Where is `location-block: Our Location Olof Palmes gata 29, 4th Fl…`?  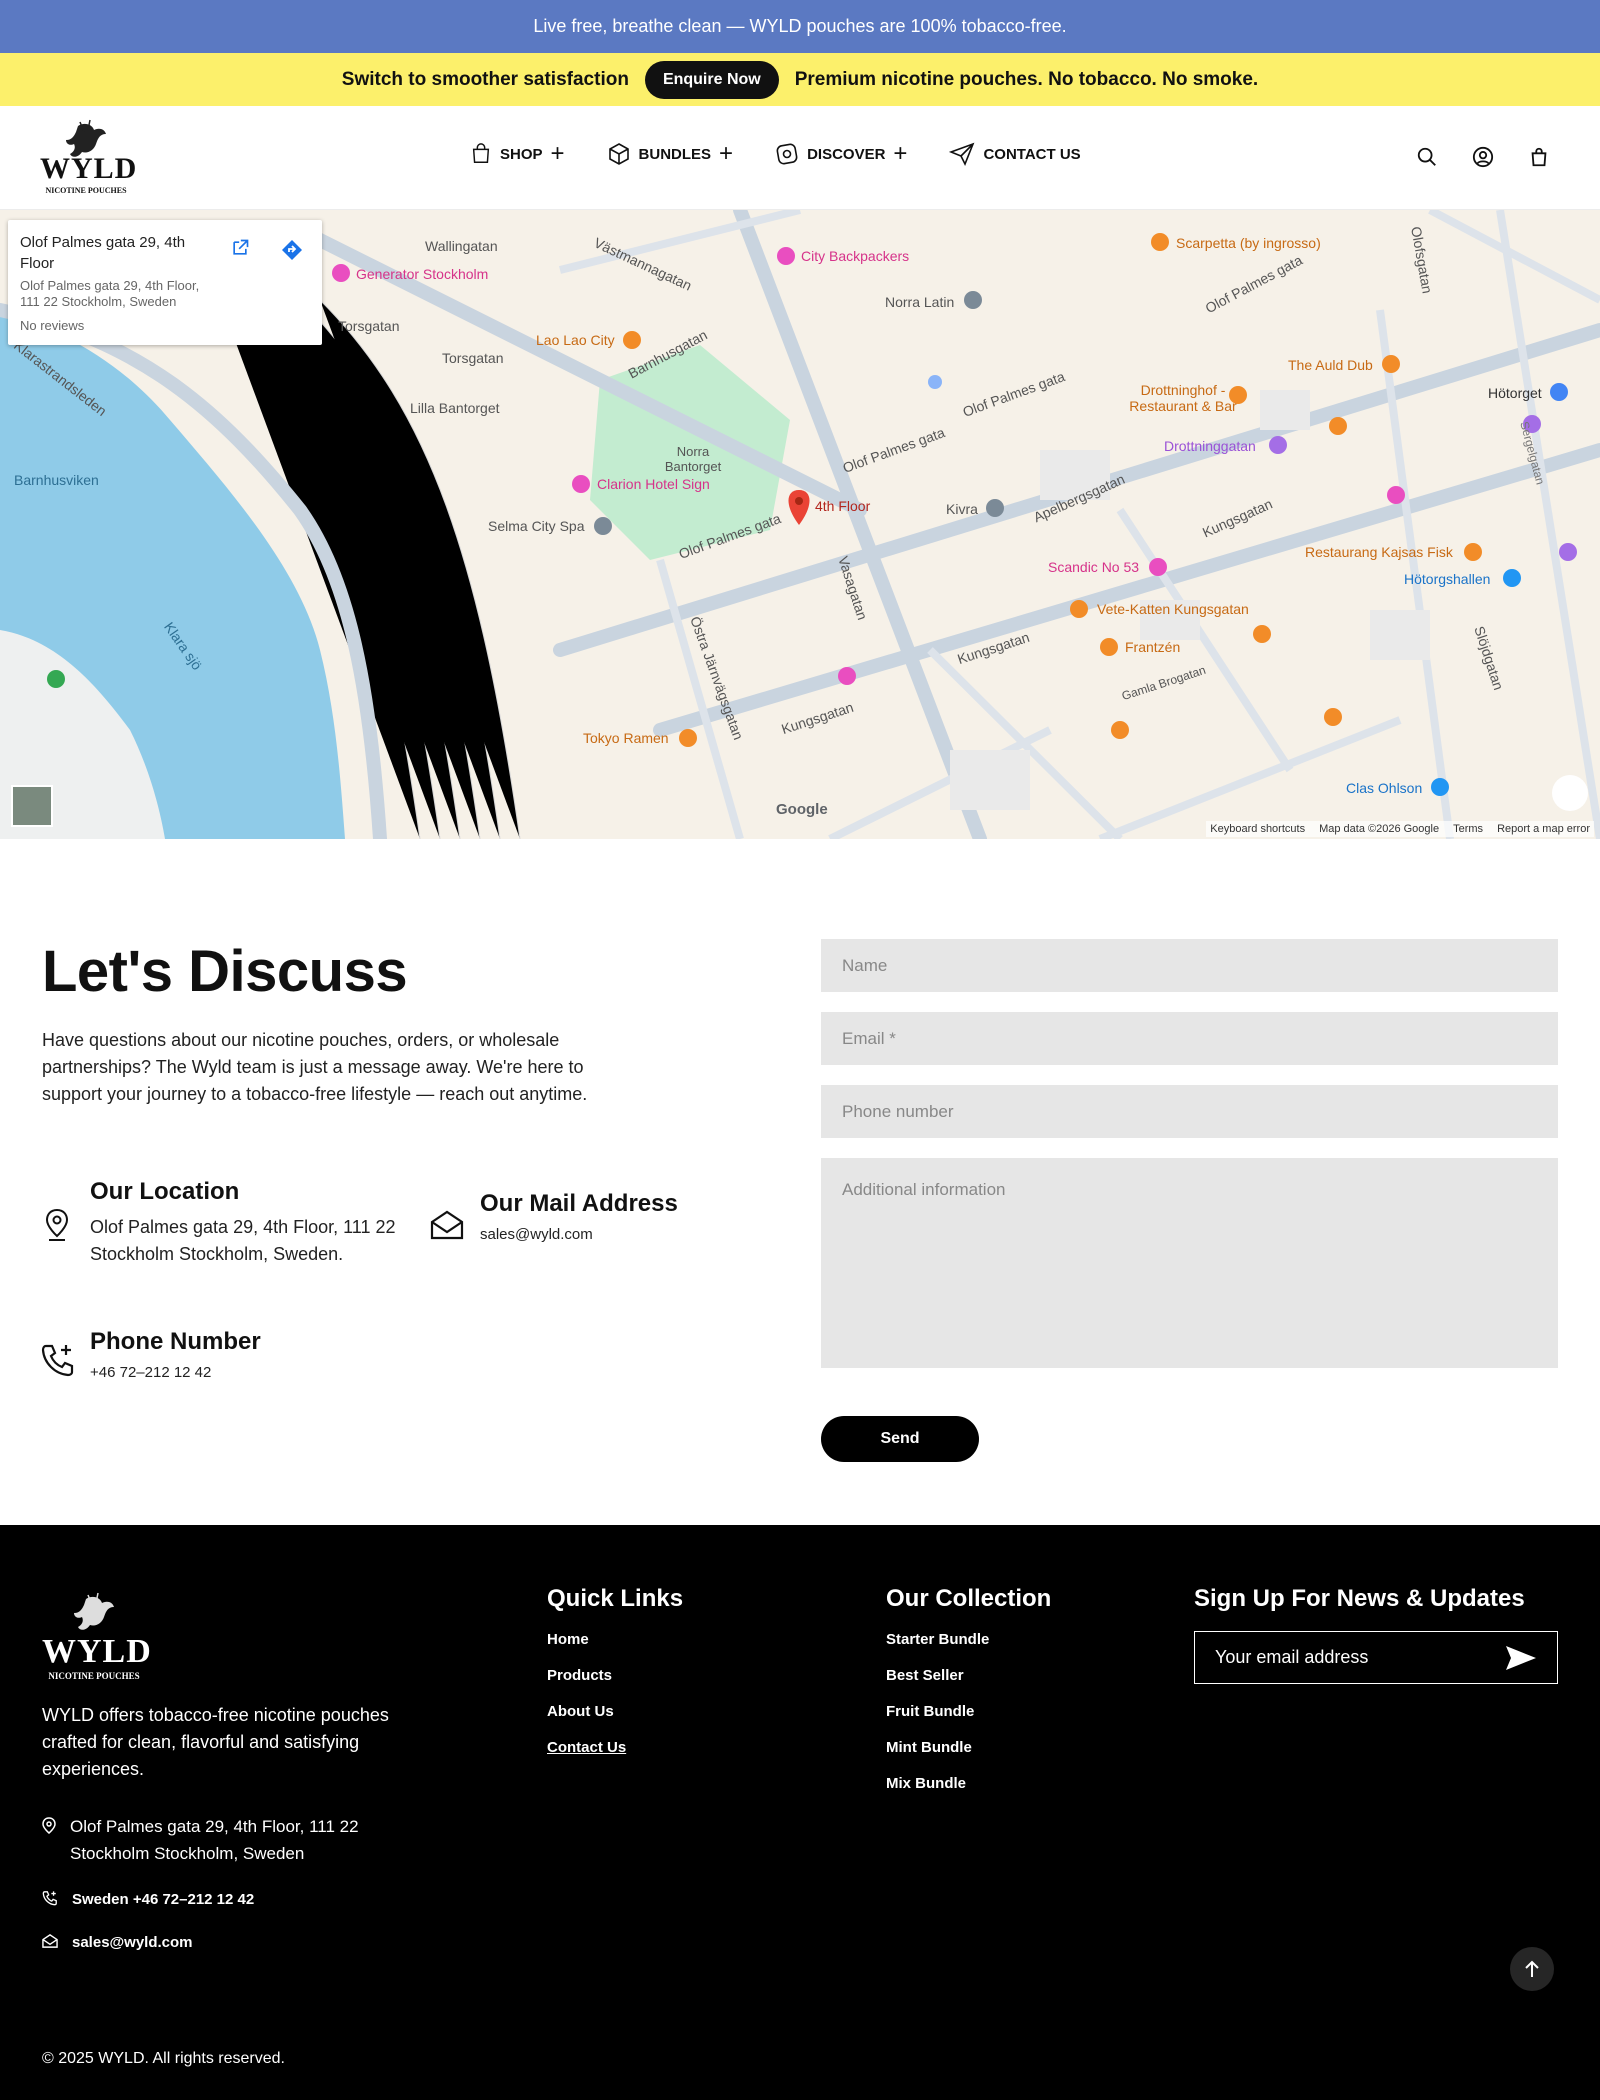 location-block: Our Location Olof Palmes gata 29, 4th Fl… is located at coordinates (250, 1223).